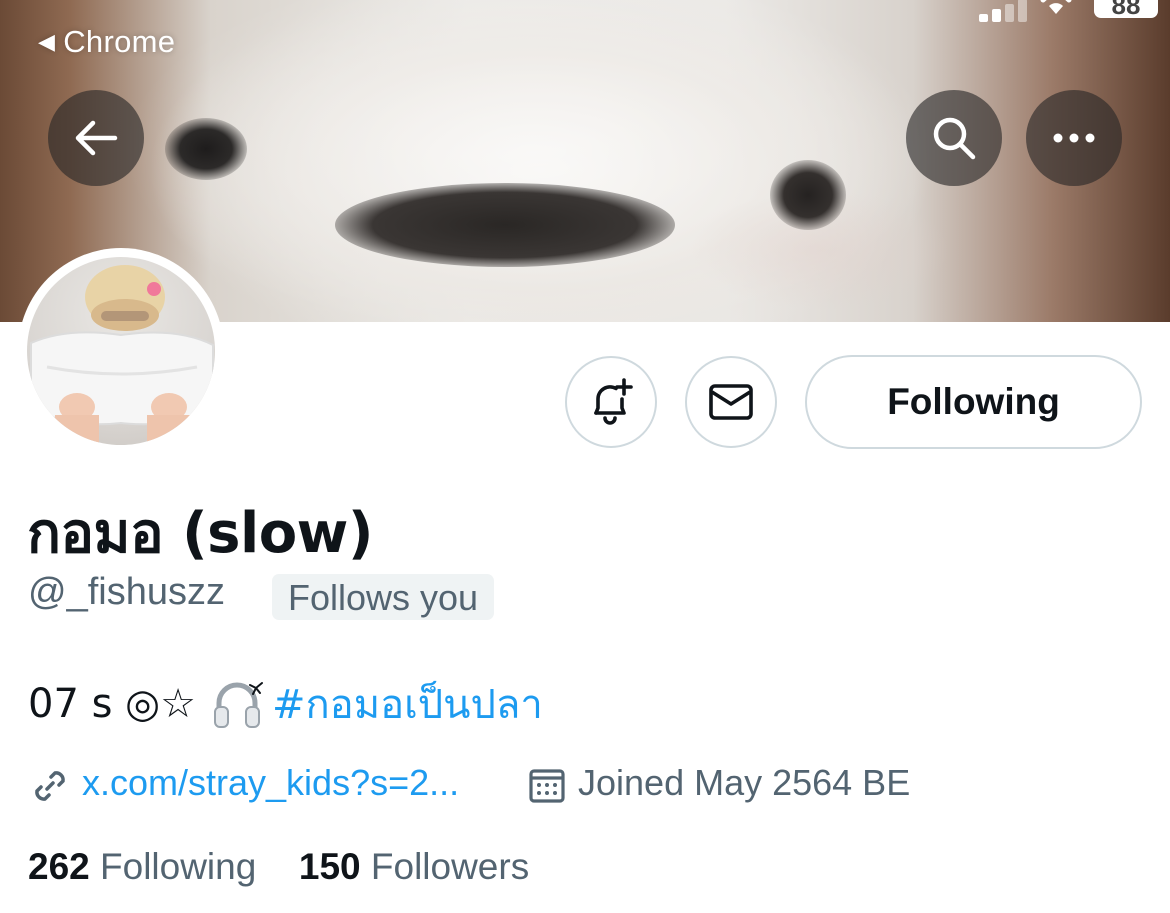 The width and height of the screenshot is (1170, 913). What do you see at coordinates (808, 195) in the screenshot?
I see `banner-right-eye` at bounding box center [808, 195].